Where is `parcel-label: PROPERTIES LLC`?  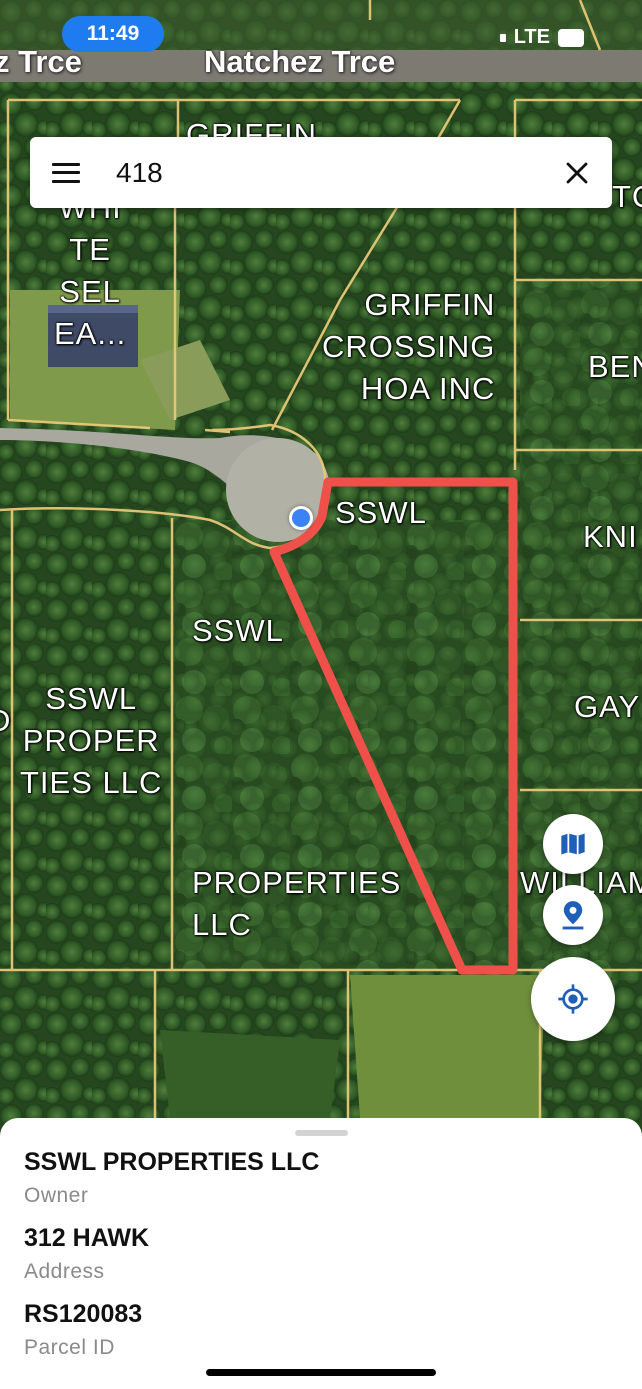 parcel-label: PROPERTIES LLC is located at coordinates (296, 904).